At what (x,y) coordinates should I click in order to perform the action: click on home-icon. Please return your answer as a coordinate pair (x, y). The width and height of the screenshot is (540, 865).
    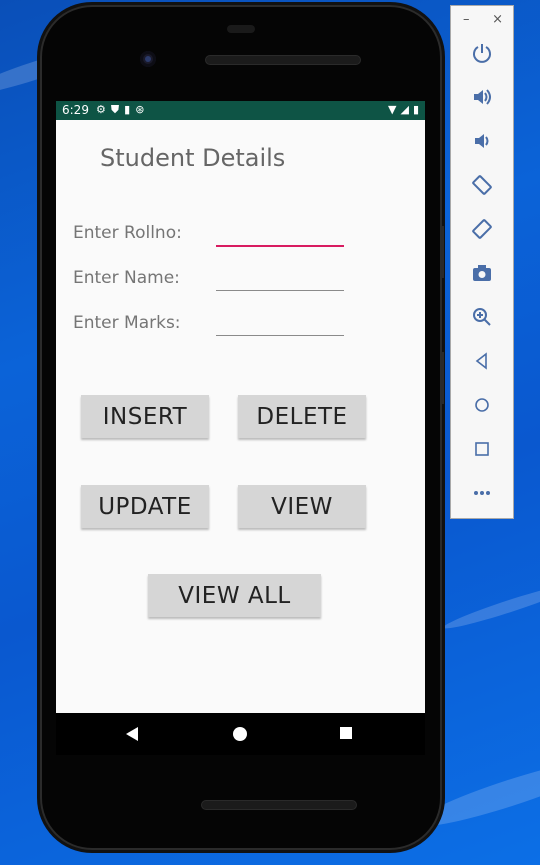
    Looking at the image, I should click on (482, 405).